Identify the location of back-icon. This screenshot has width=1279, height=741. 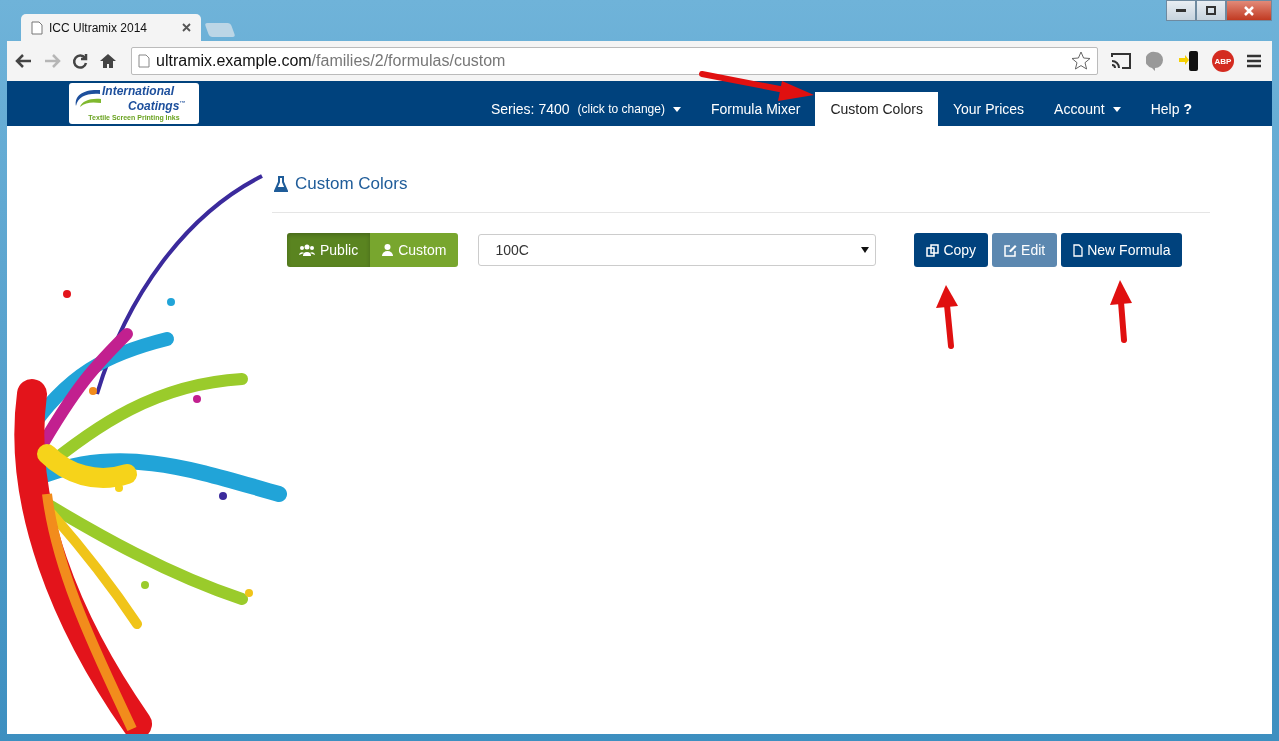
(24, 61).